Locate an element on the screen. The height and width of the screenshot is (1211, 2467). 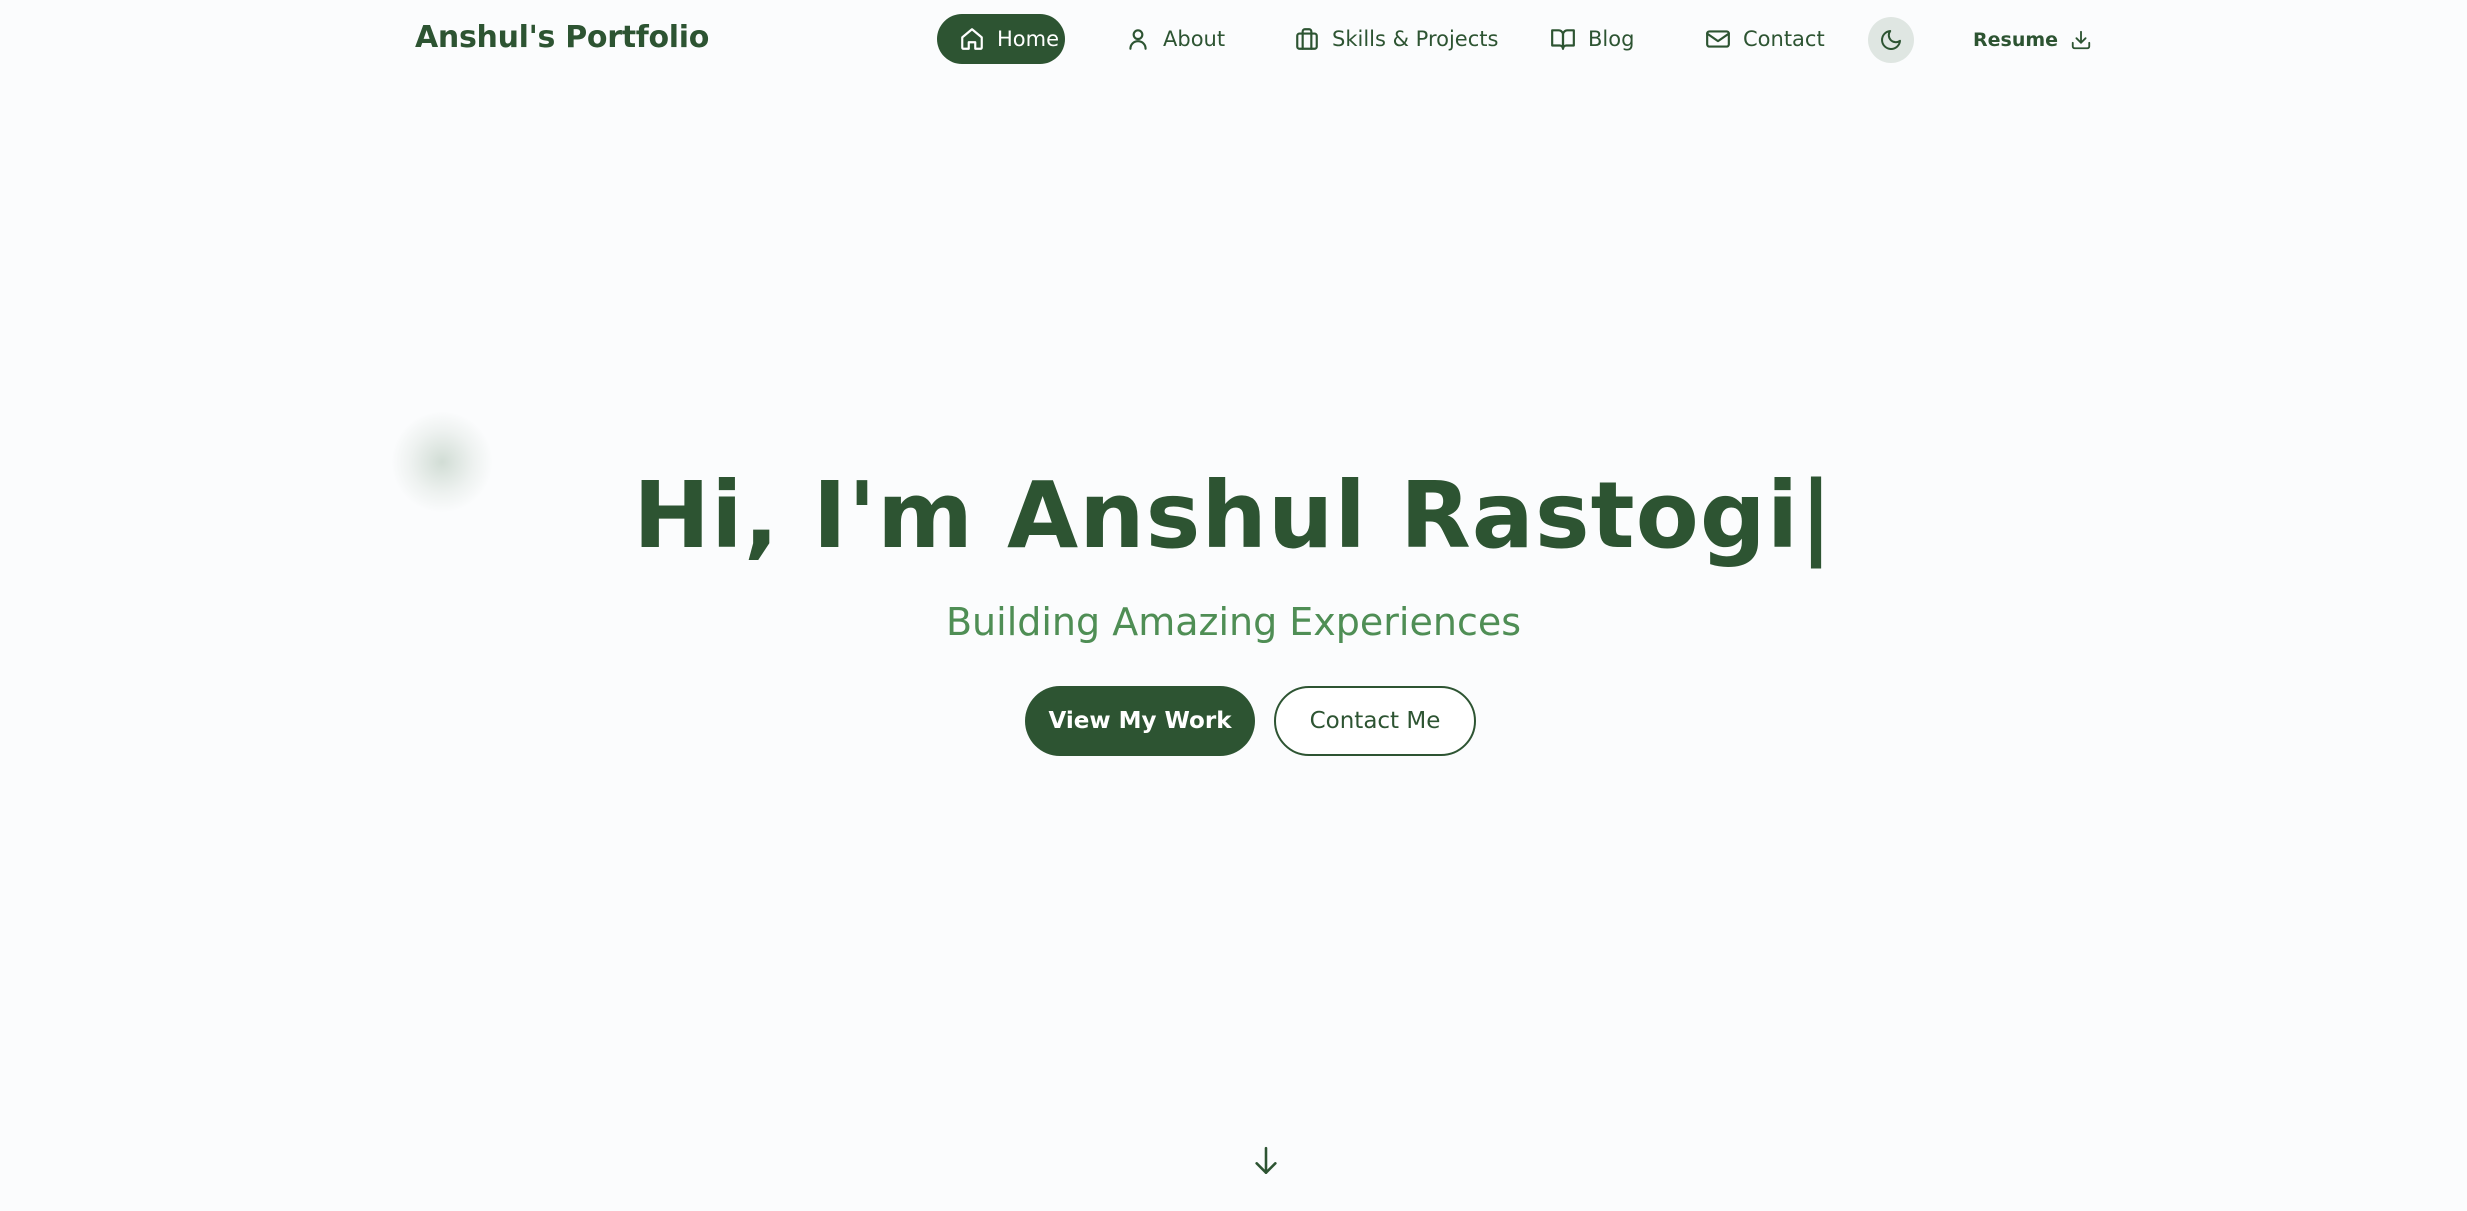
resume-download-button: Resume is located at coordinates (2032, 40).